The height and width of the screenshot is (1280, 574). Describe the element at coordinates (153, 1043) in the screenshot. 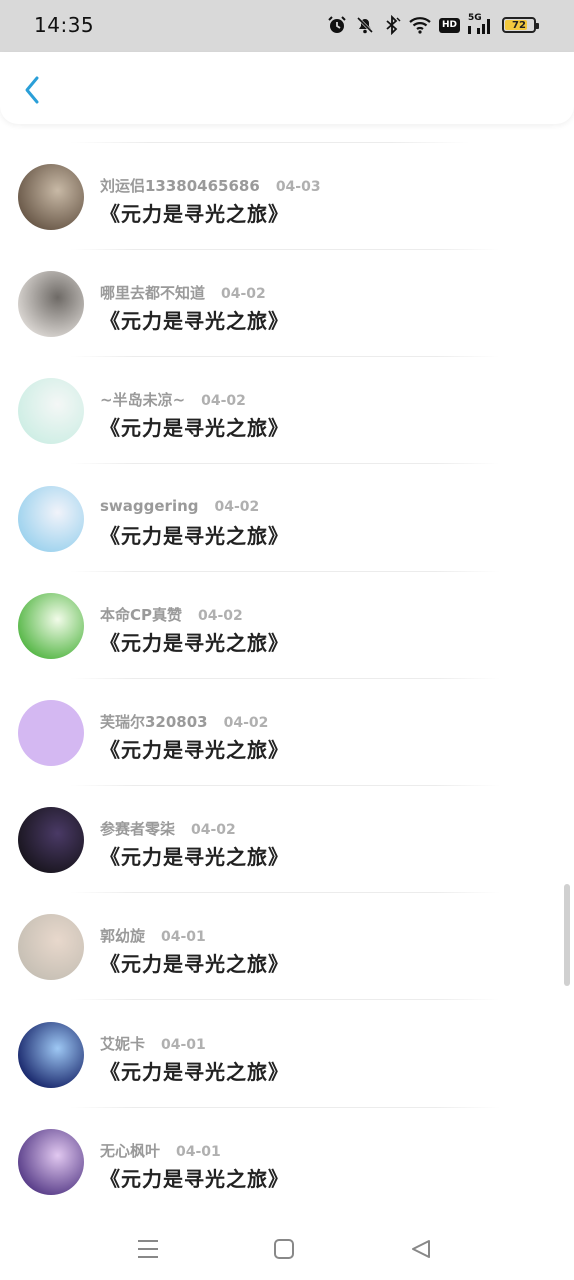

I see `comment-meta: 艾妮卡 04-01` at that location.